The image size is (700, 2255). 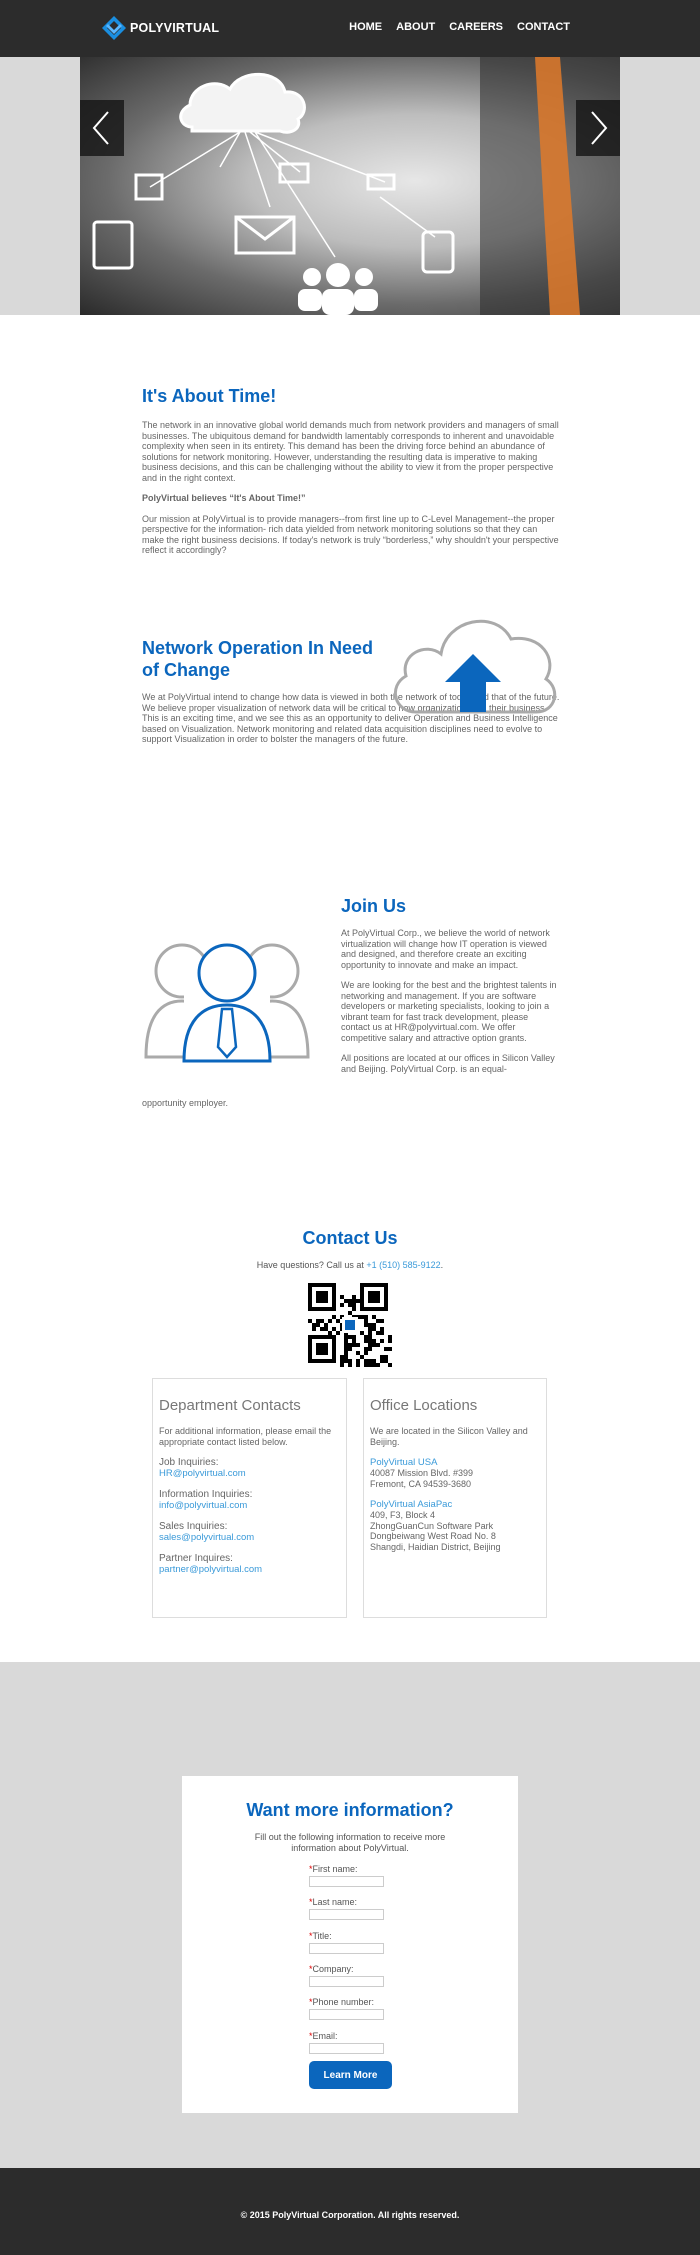 What do you see at coordinates (175, 28) in the screenshot?
I see `brand-name: POLYVIRTUAL` at bounding box center [175, 28].